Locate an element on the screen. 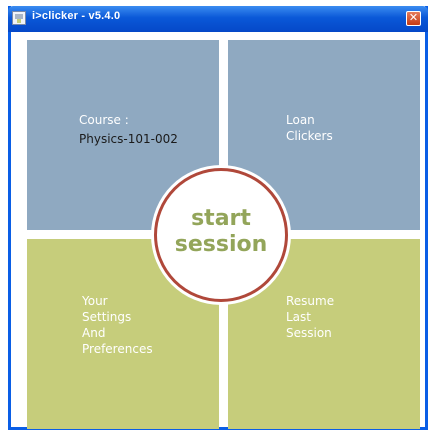 Image resolution: width=434 pixels, height=434 pixels. window-title: i>clicker - v5.4.0 is located at coordinates (76, 16).